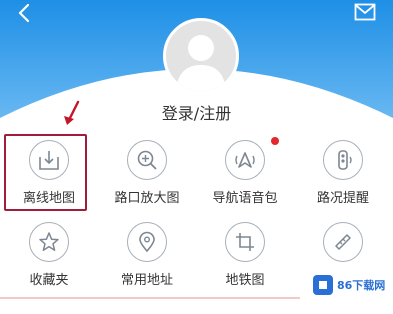 The image size is (393, 314). Describe the element at coordinates (342, 198) in the screenshot. I see `menu-item-label: 路况提醒` at that location.